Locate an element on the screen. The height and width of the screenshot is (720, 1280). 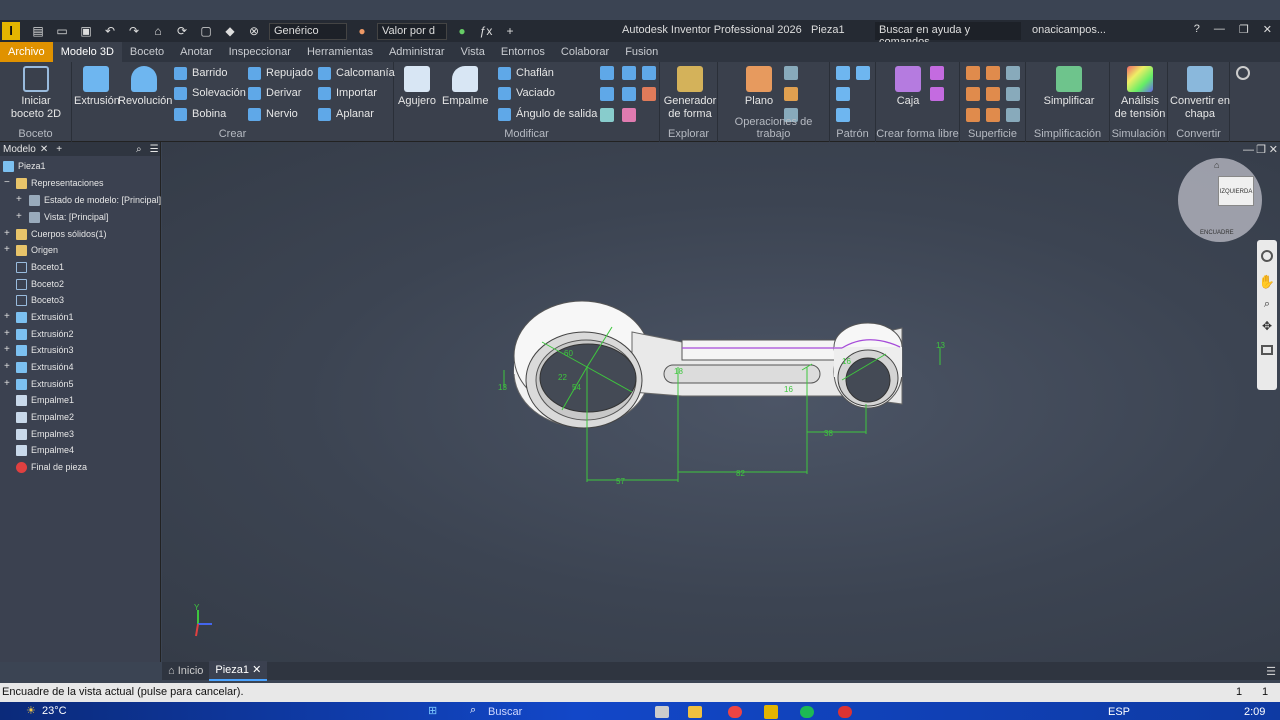
circ-pattern-icon is located at coordinates (843, 94).